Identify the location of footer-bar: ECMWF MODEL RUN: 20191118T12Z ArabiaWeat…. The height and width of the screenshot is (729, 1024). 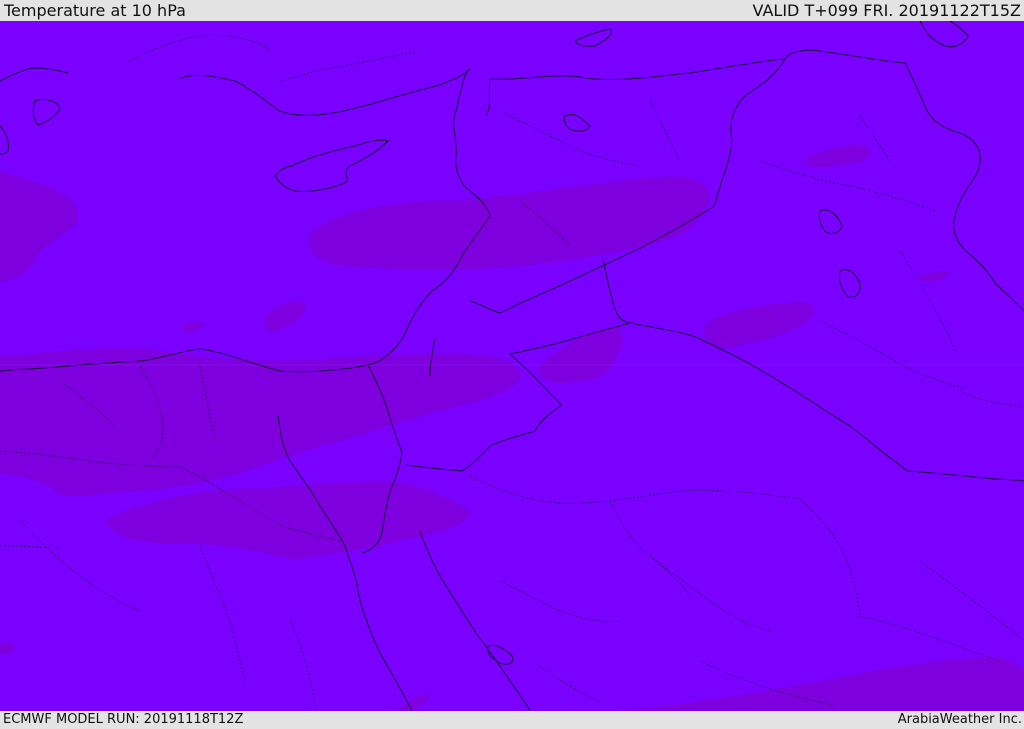
(512, 720).